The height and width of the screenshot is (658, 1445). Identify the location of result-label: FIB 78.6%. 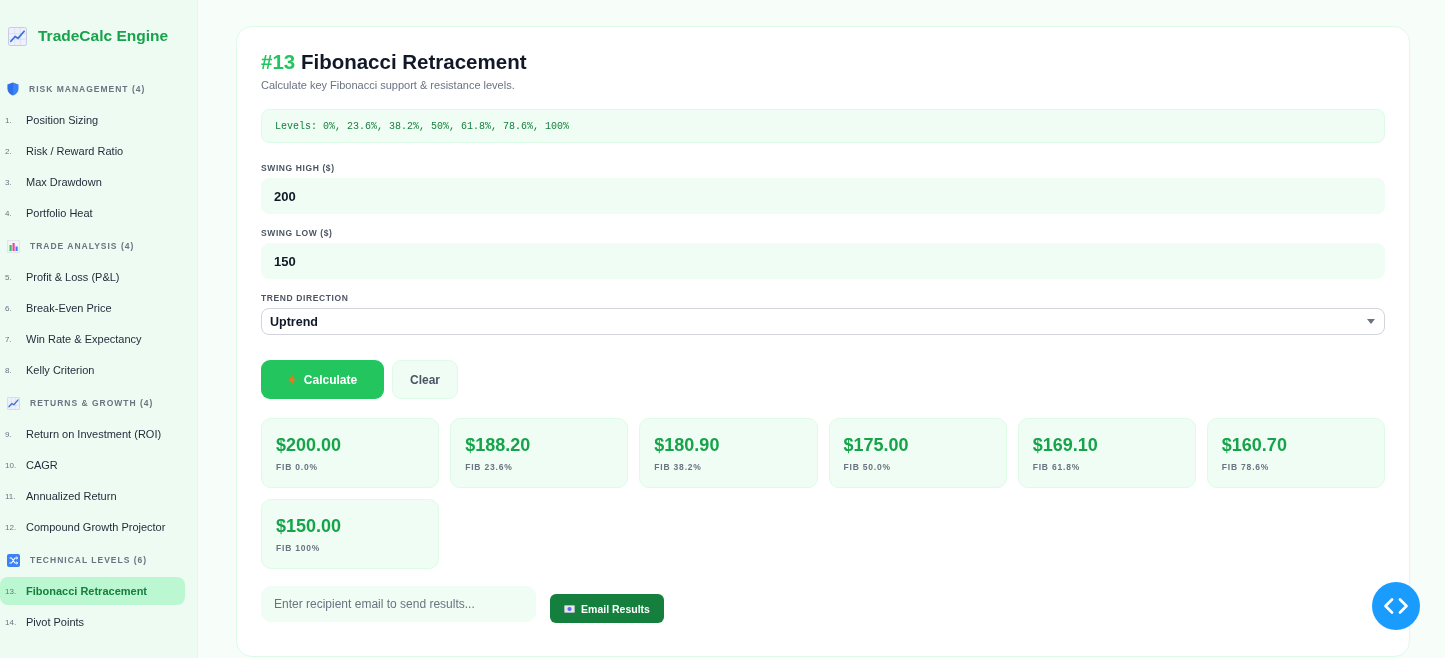
(1245, 467).